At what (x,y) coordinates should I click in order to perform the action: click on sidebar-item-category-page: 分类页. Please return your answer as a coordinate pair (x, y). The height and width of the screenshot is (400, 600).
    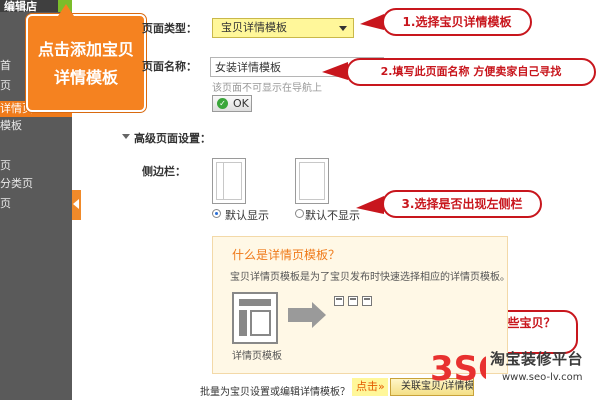
    Looking at the image, I should click on (36, 184).